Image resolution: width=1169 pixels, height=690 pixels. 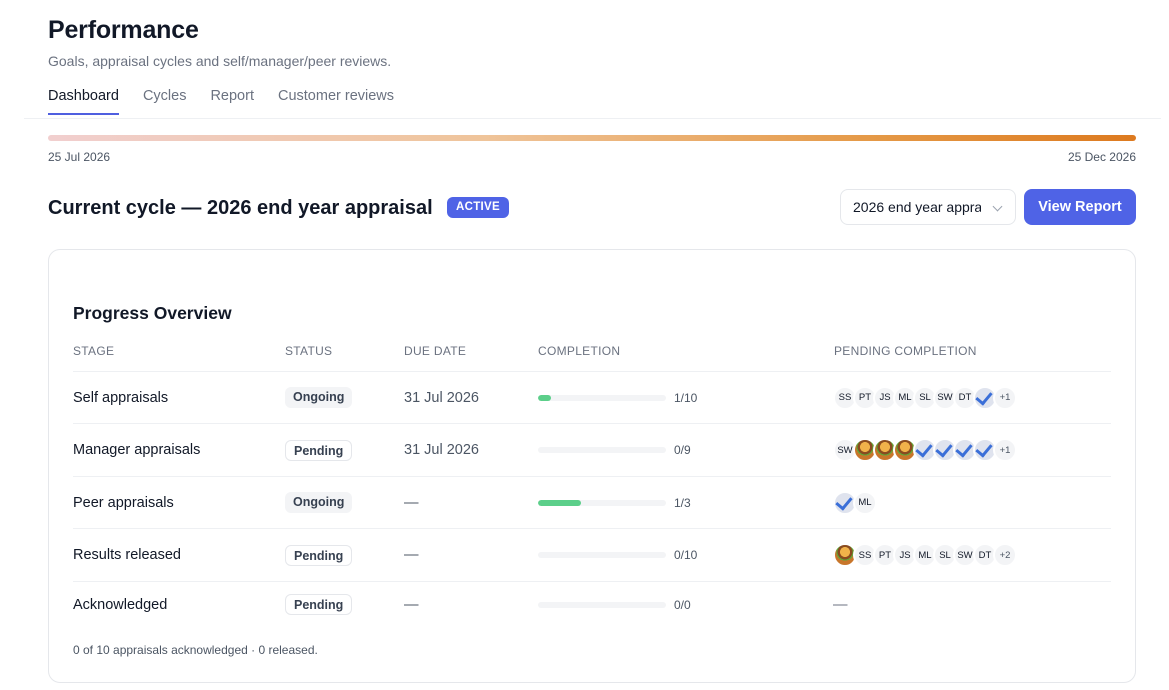 What do you see at coordinates (152, 313) in the screenshot?
I see `progress-overview-title: Progress Overview` at bounding box center [152, 313].